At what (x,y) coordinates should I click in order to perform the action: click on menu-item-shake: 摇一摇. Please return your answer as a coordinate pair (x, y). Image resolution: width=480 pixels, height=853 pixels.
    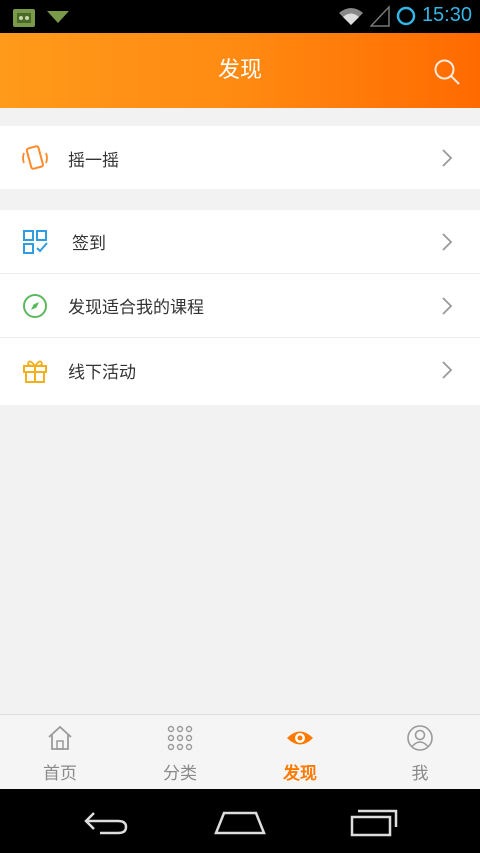
    Looking at the image, I should click on (240, 158).